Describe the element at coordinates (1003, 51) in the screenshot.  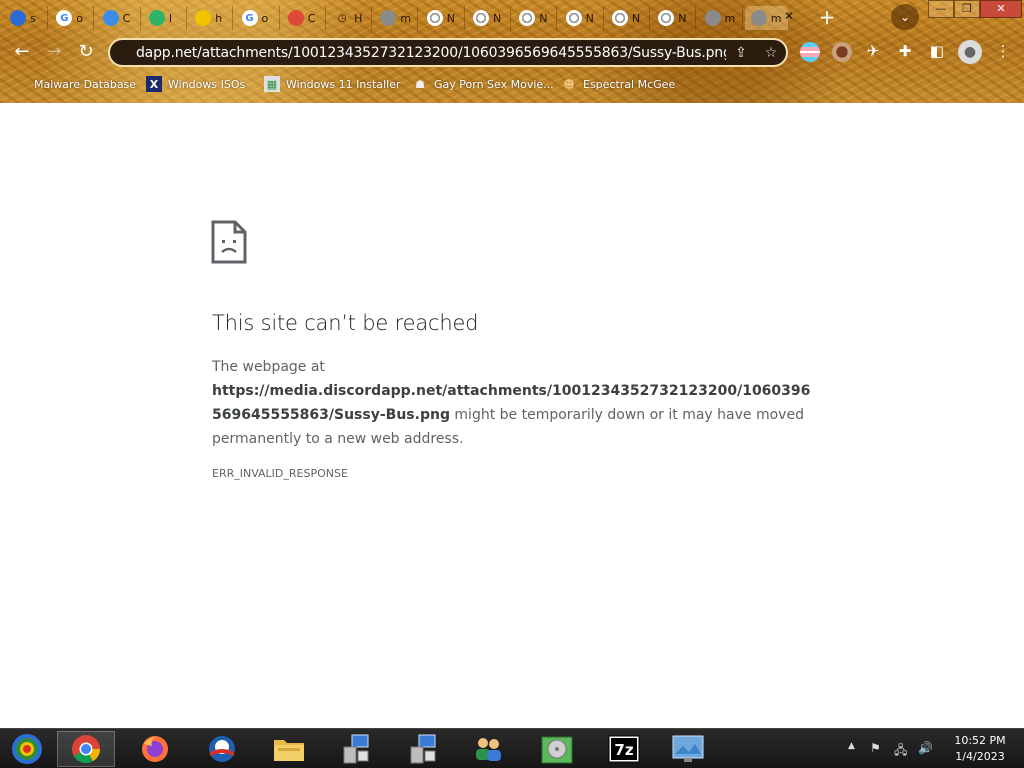
I see `more-menu-icon: ⋮` at that location.